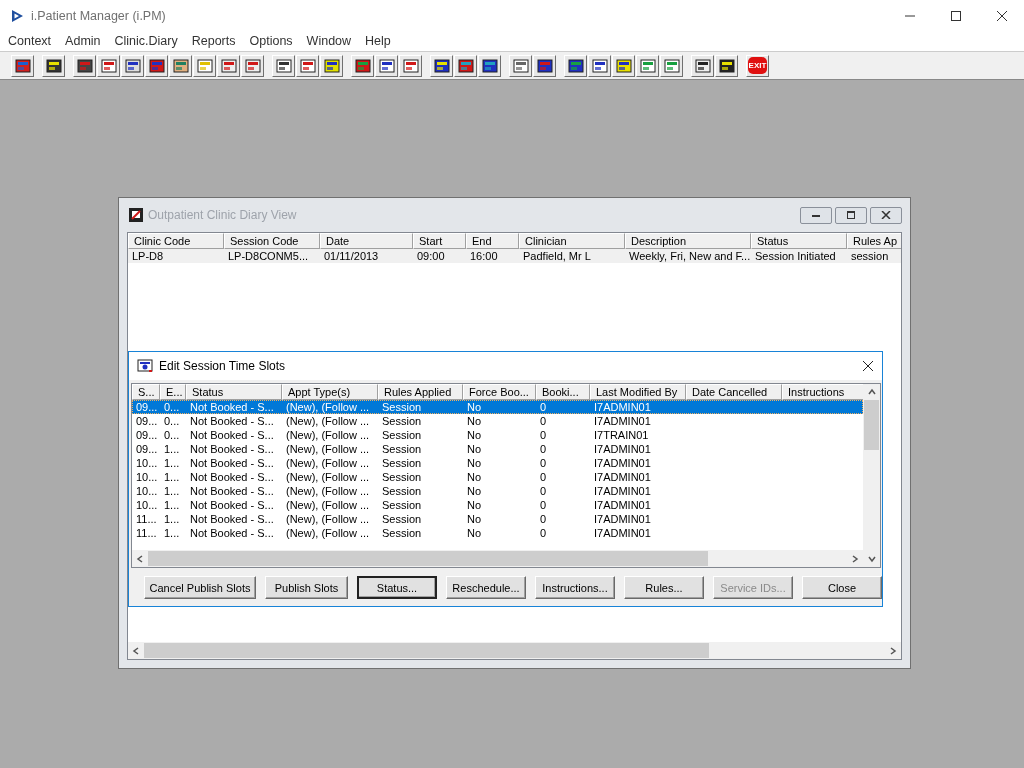 This screenshot has width=1024, height=768. What do you see at coordinates (439, 241) in the screenshot?
I see `column-header: Start` at bounding box center [439, 241].